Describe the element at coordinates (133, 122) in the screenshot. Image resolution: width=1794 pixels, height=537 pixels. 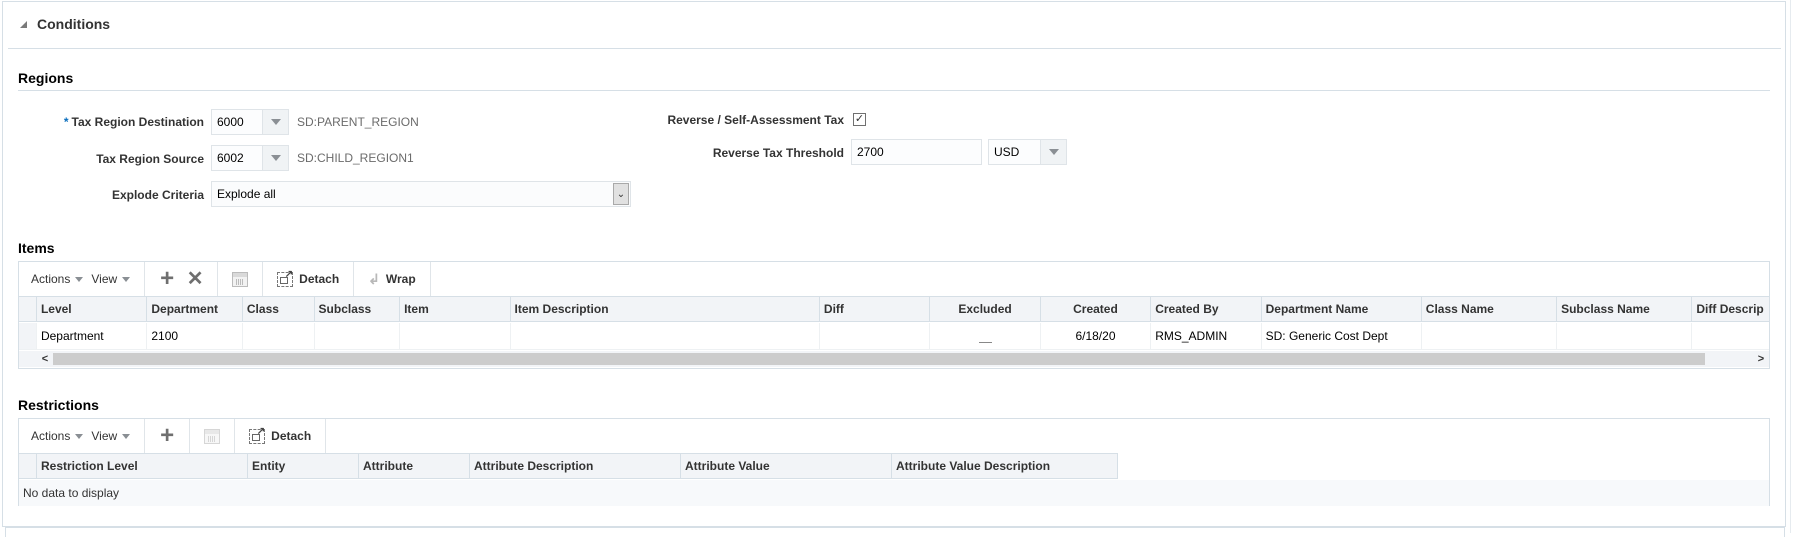
I see `tax-region-destination-label: * Tax Region Destination` at that location.